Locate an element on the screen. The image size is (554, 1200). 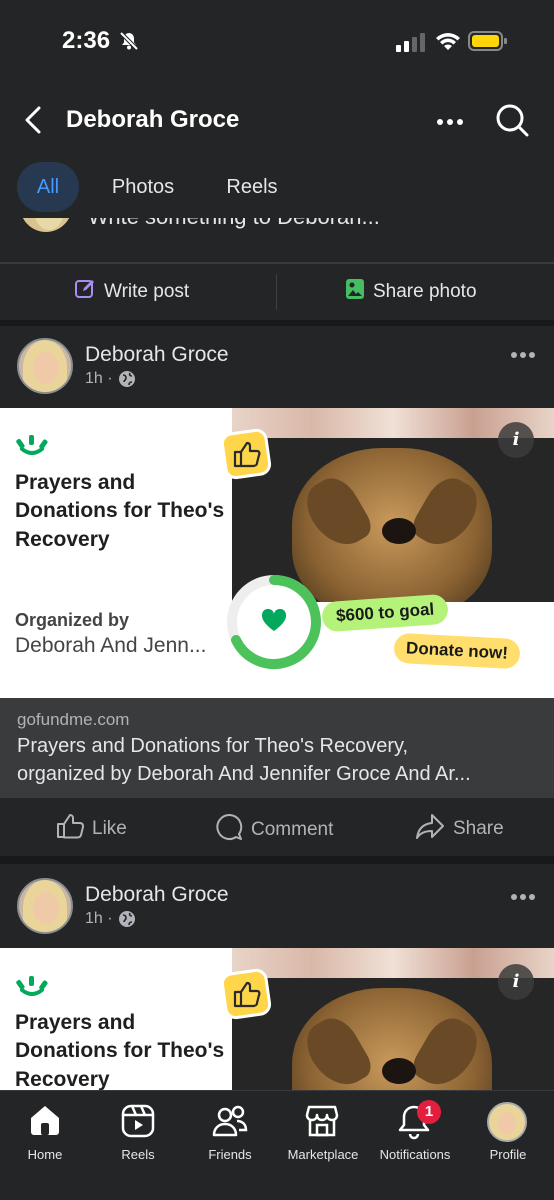
comment-label: Comment is located at coordinates (292, 829).